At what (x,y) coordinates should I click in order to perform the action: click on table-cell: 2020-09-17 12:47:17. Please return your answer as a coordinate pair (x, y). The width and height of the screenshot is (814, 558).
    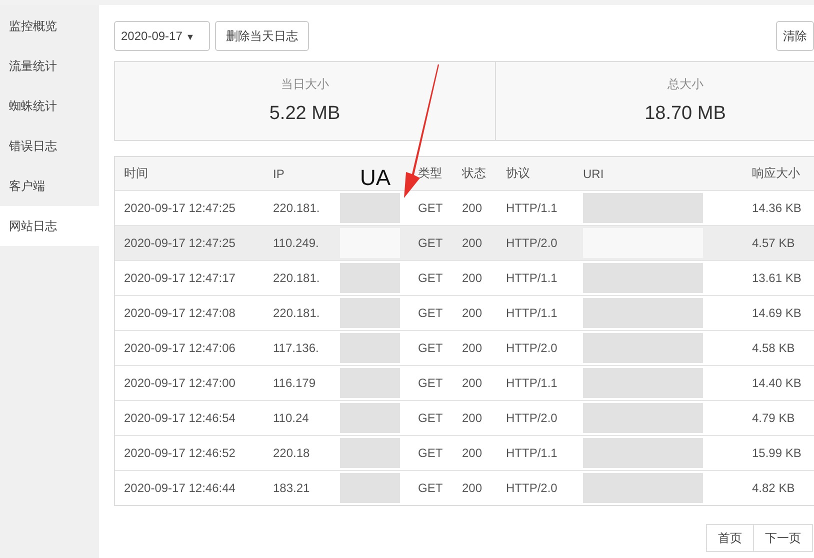
    Looking at the image, I should click on (180, 278).